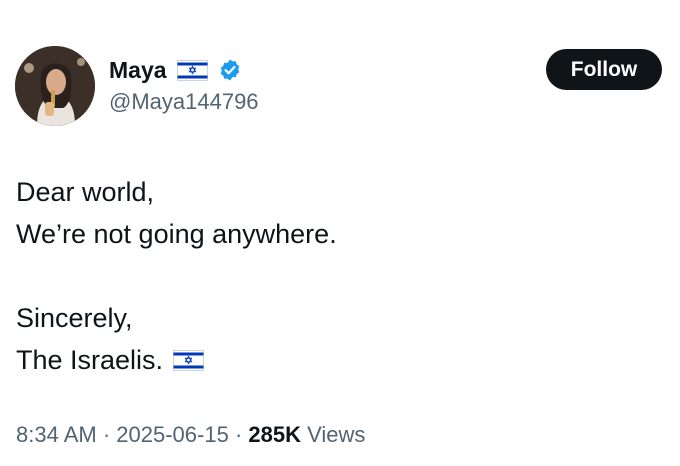 The width and height of the screenshot is (680, 466). What do you see at coordinates (176, 234) in the screenshot?
I see `tweet-line: We’re not going anywhere.` at bounding box center [176, 234].